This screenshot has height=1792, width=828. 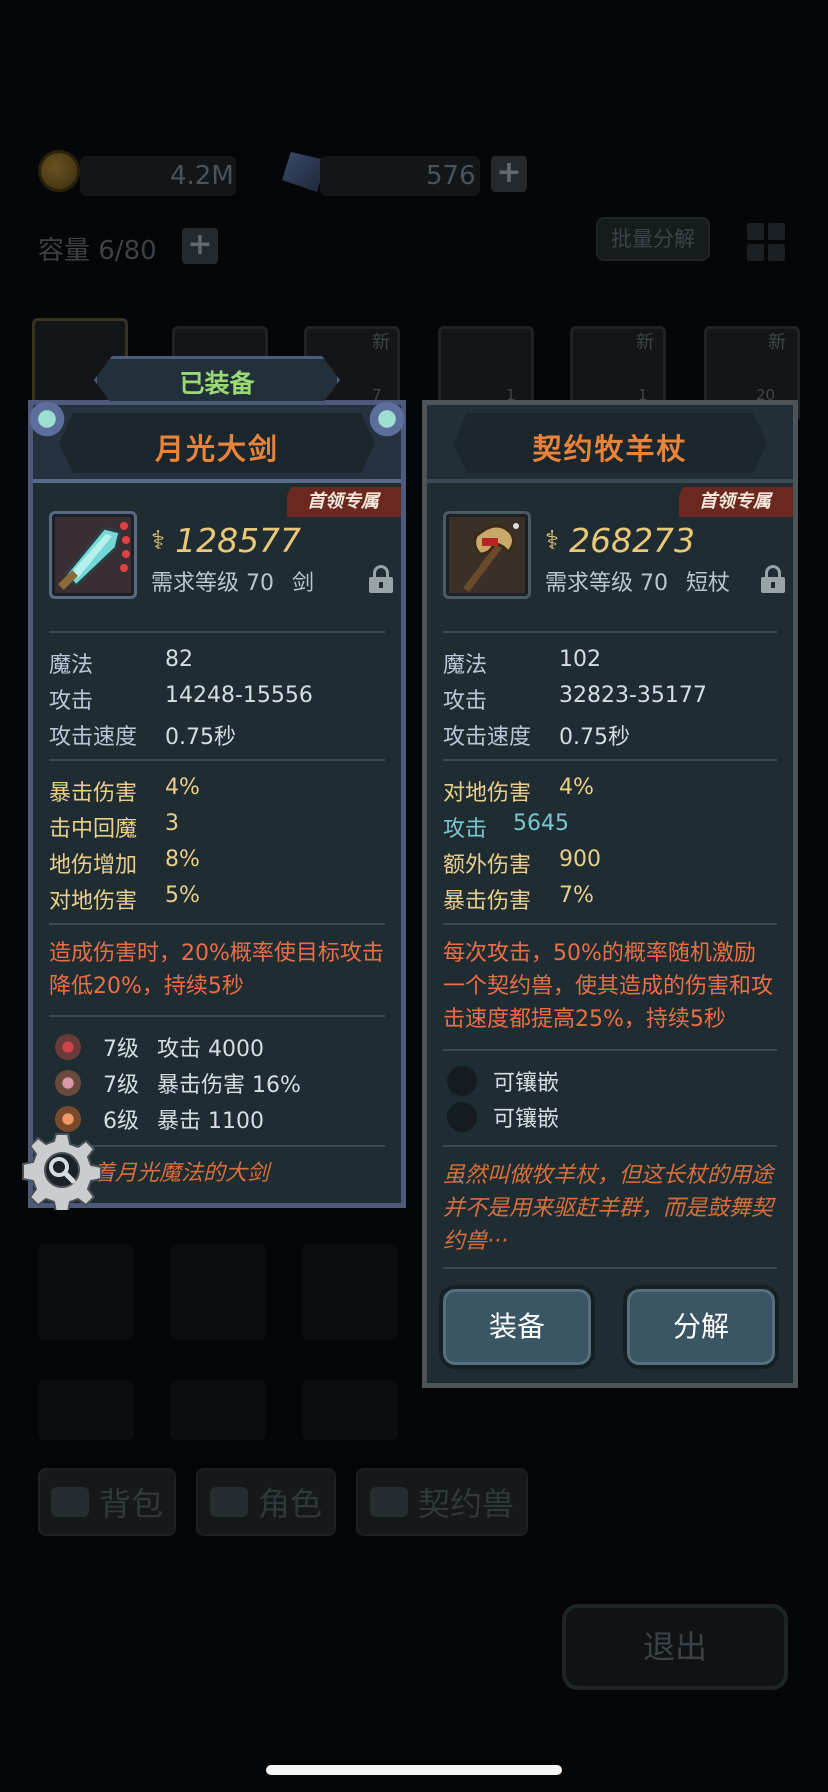 I want to click on requirement-row: 需求等级 70 短杖, so click(x=637, y=581).